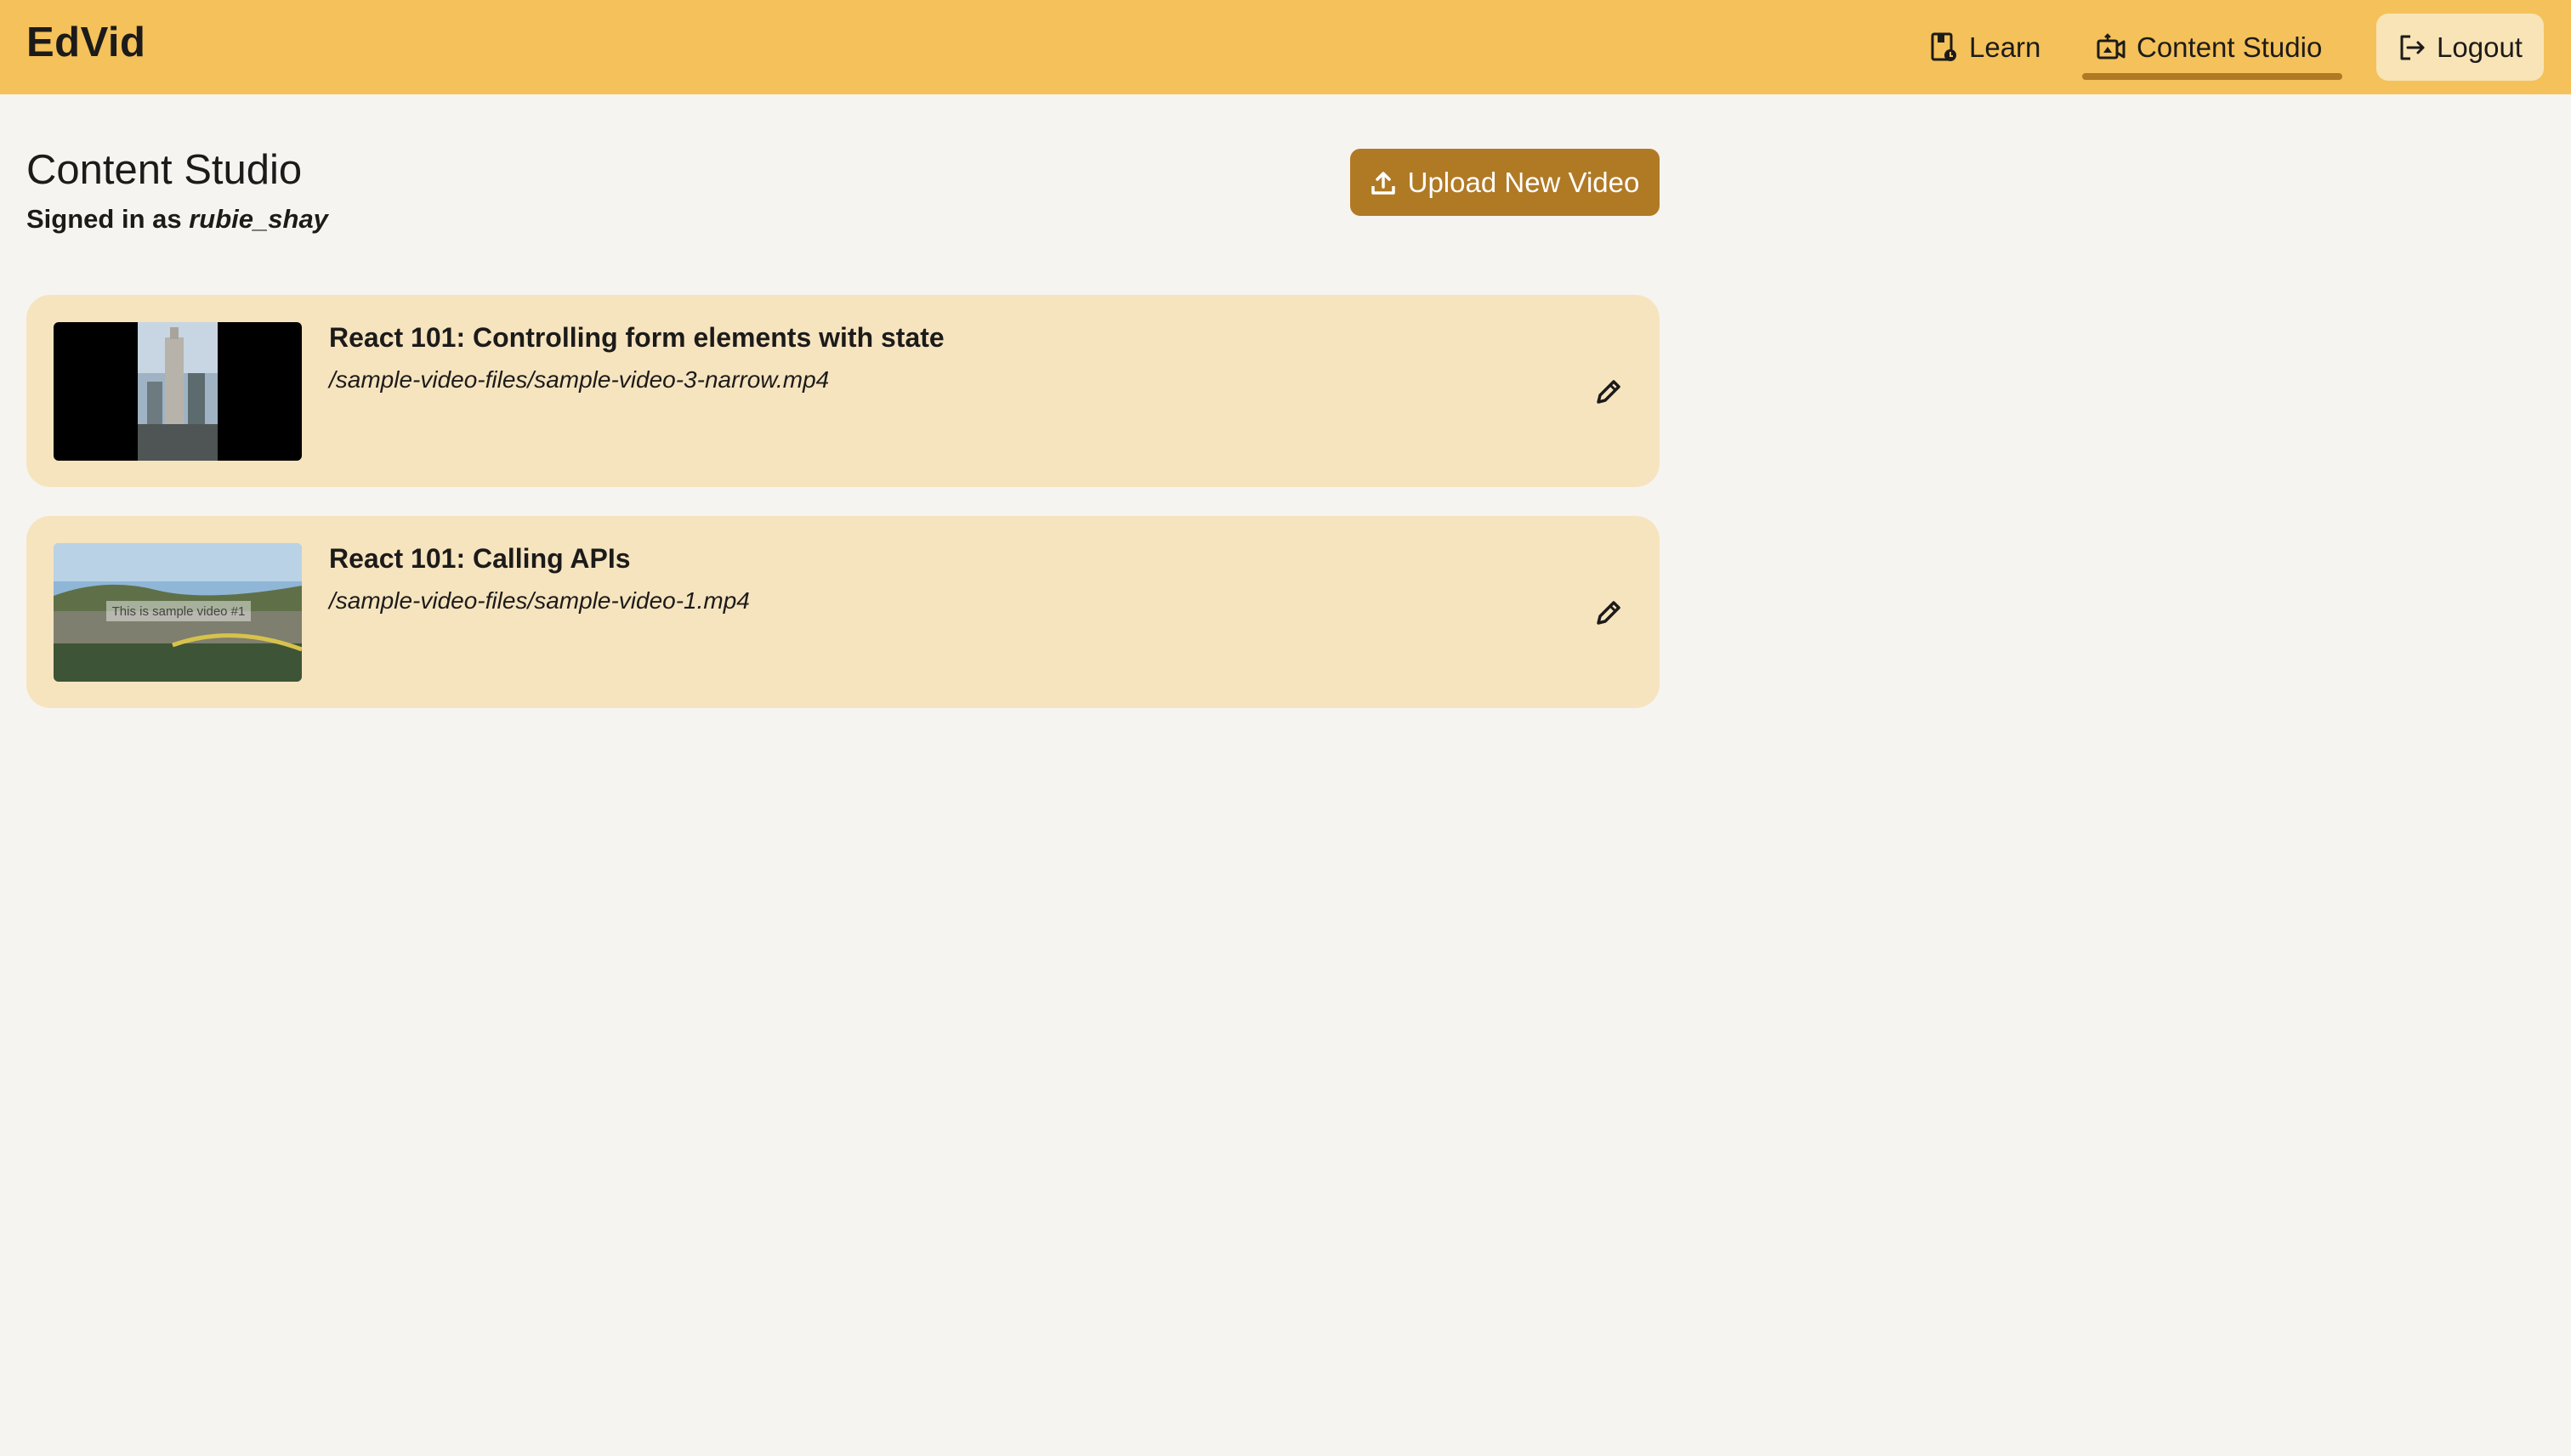  Describe the element at coordinates (104, 219) in the screenshot. I see `signed-in-prefix: Signed in as` at that location.